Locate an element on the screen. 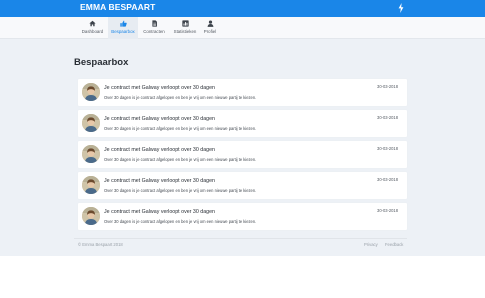 This screenshot has height=298, width=485. nav-item-statistieken: Statistieken is located at coordinates (185, 28).